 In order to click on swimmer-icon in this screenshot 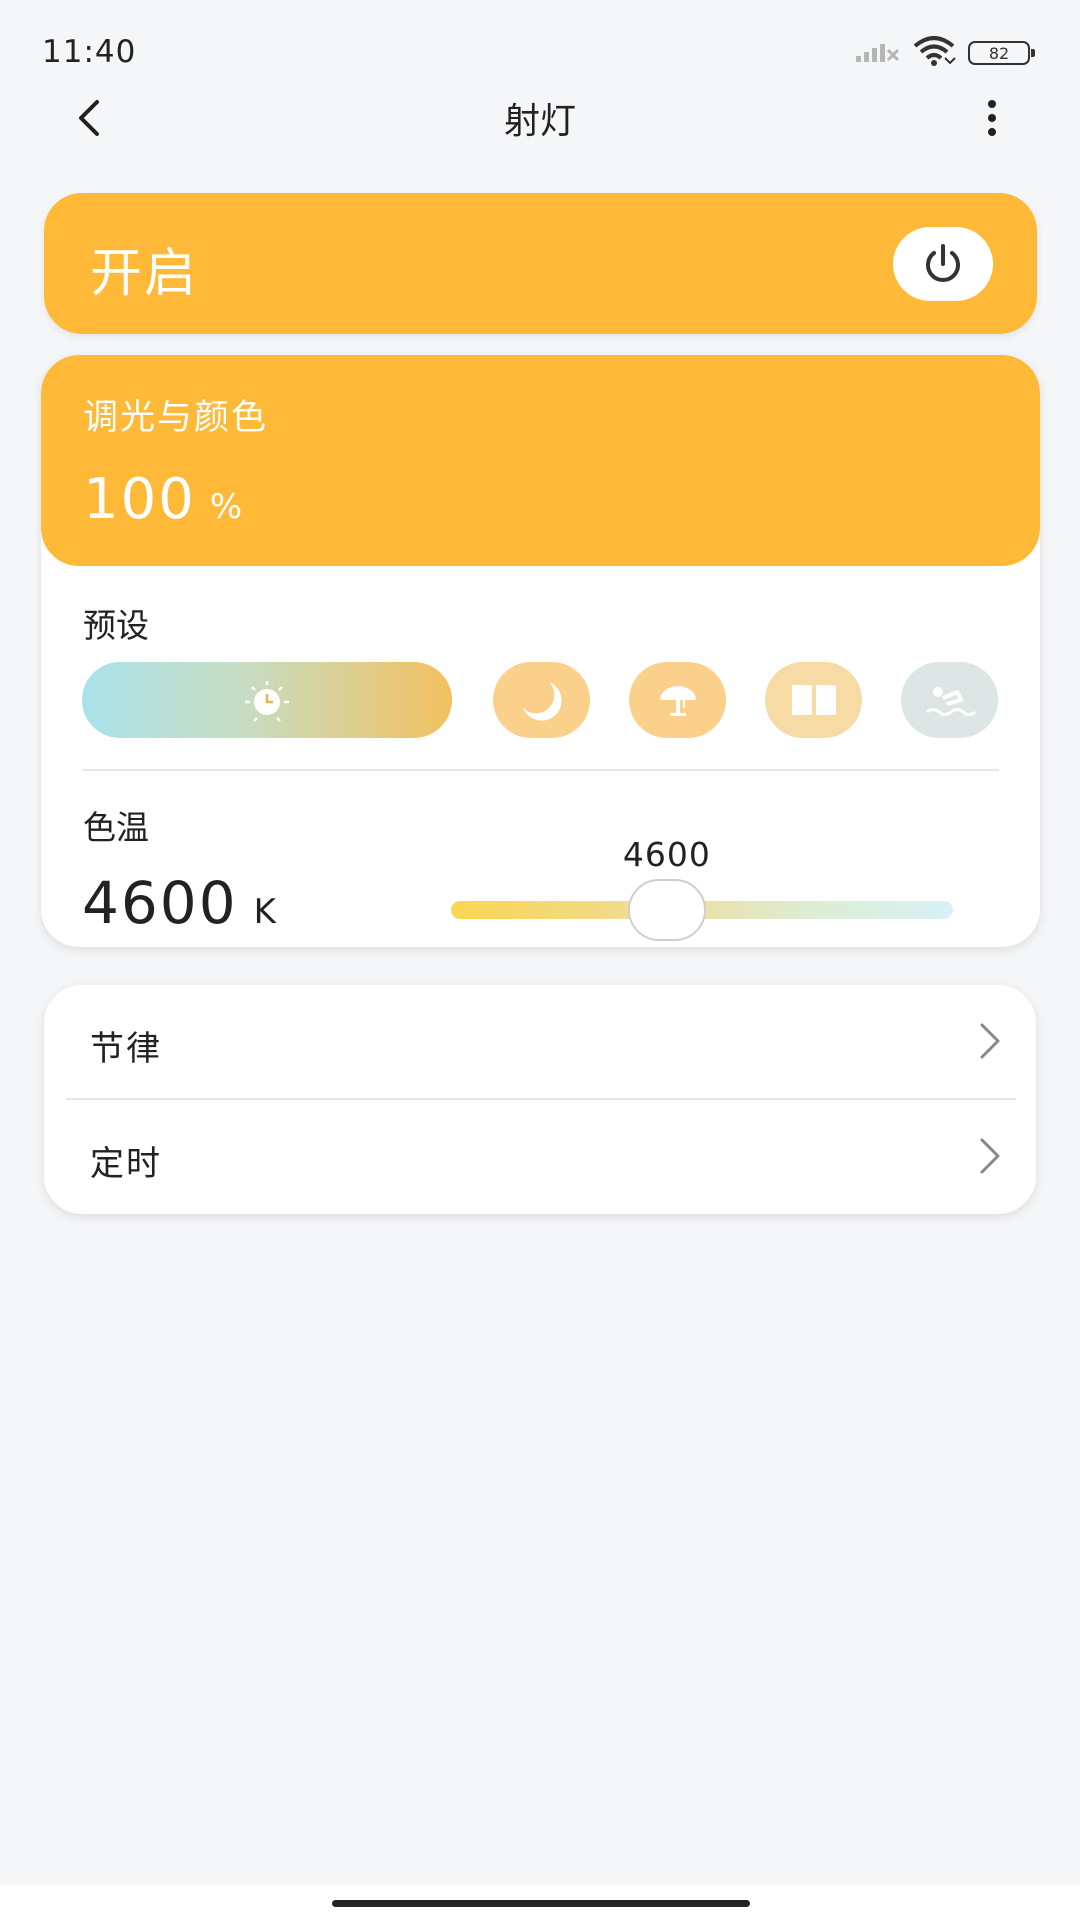, I will do `click(950, 701)`.